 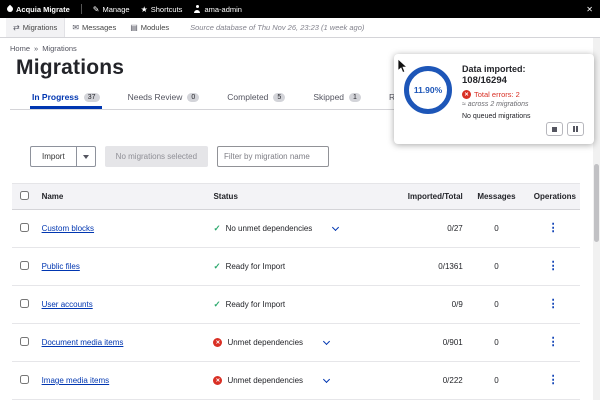 I want to click on queued-migrations-note: No queued migrations, so click(x=496, y=116).